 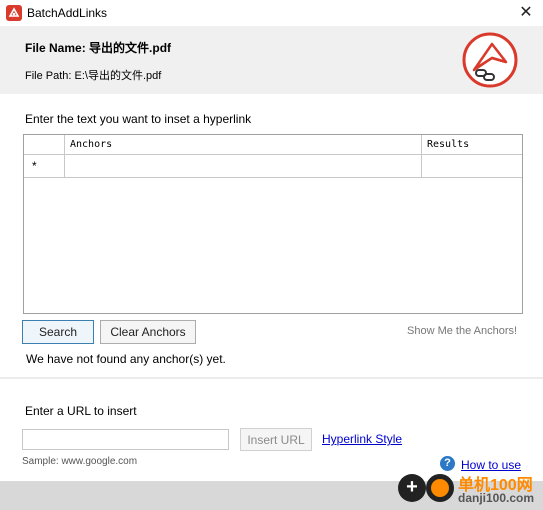 I want to click on app-logo-icon, so click(x=490, y=60).